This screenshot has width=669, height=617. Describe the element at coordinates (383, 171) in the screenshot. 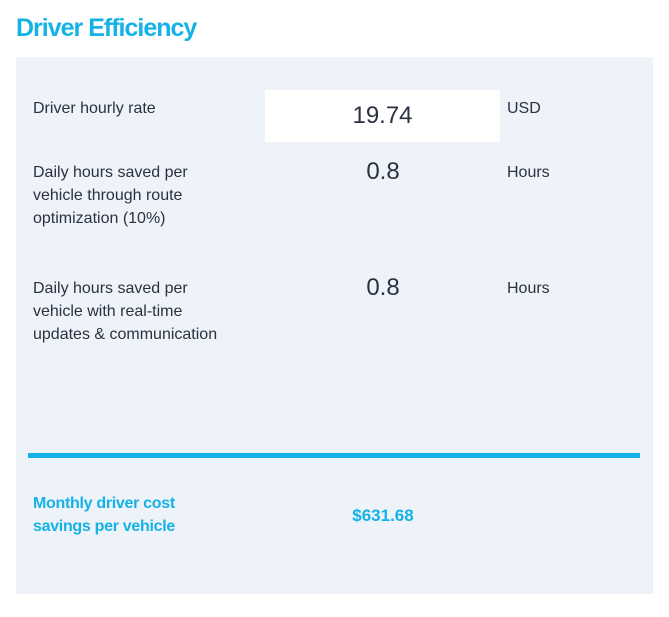

I see `route-optimization-value: 0.8` at that location.